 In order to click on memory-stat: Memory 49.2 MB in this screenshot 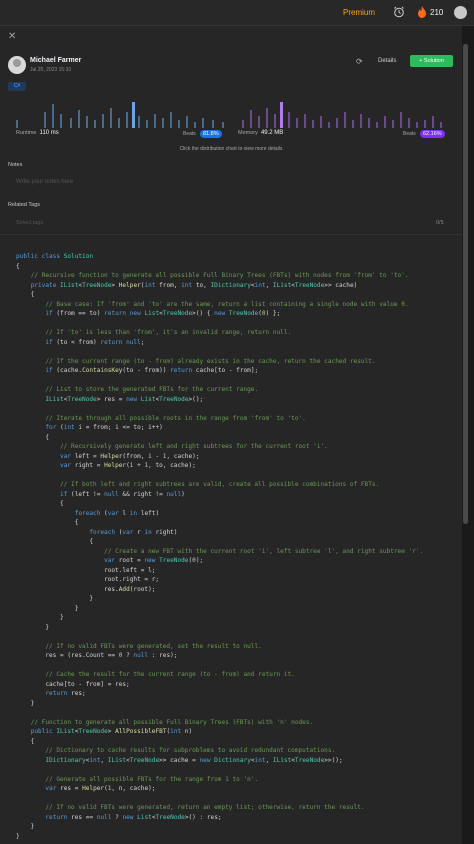, I will do `click(260, 133)`.